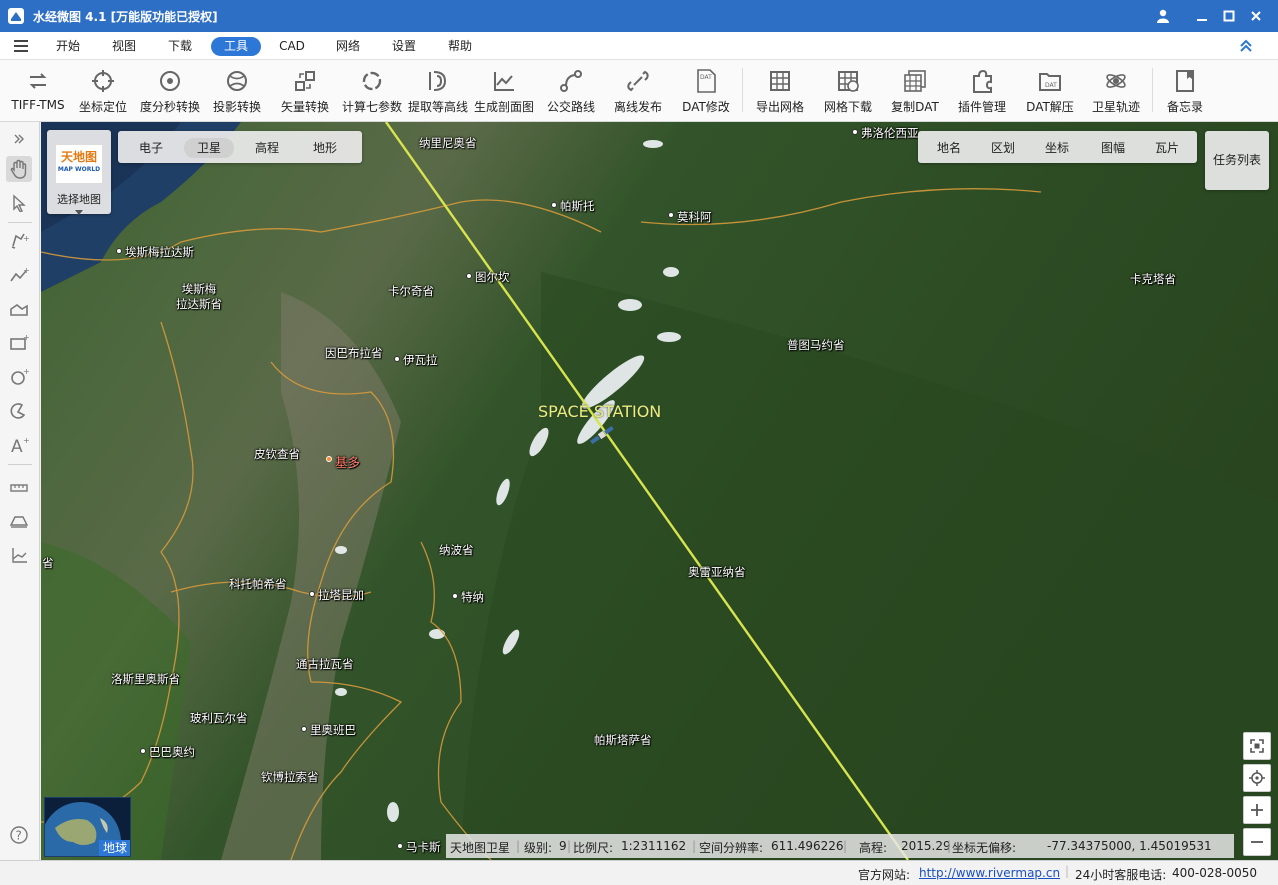 This screenshot has width=1278, height=885. Describe the element at coordinates (639, 16) in the screenshot. I see `title-bar: 水经微图 4.1 [万能版功能已授权]` at that location.